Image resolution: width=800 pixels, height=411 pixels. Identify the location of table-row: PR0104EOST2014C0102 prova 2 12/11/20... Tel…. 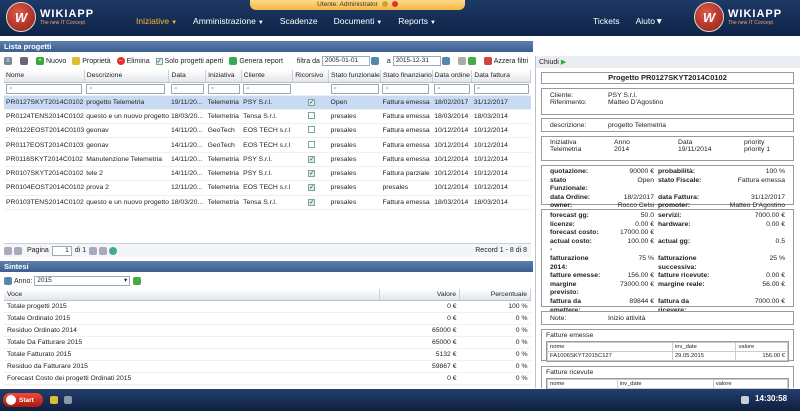
(267, 188).